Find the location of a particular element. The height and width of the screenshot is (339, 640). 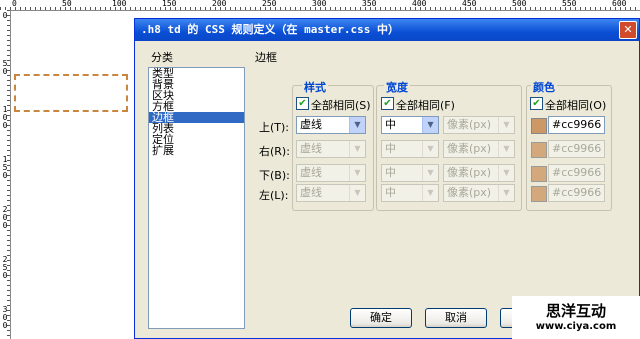

style-select-top: 虚线 ▼ is located at coordinates (331, 125).